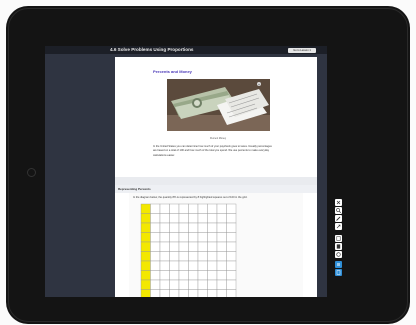 The height and width of the screenshot is (325, 416). I want to click on close-icon, so click(338, 202).